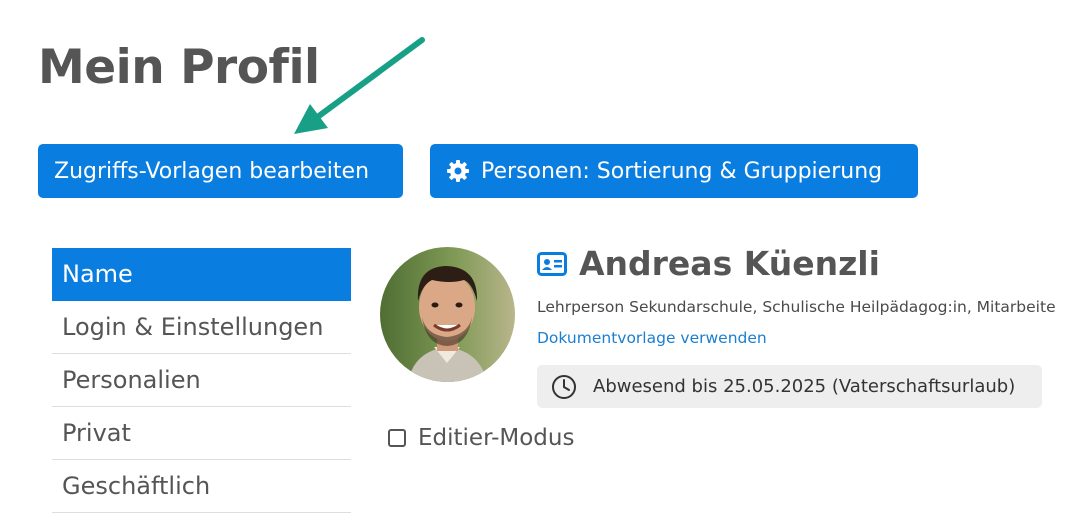  Describe the element at coordinates (179, 67) in the screenshot. I see `page-title: Mein Profil` at that location.